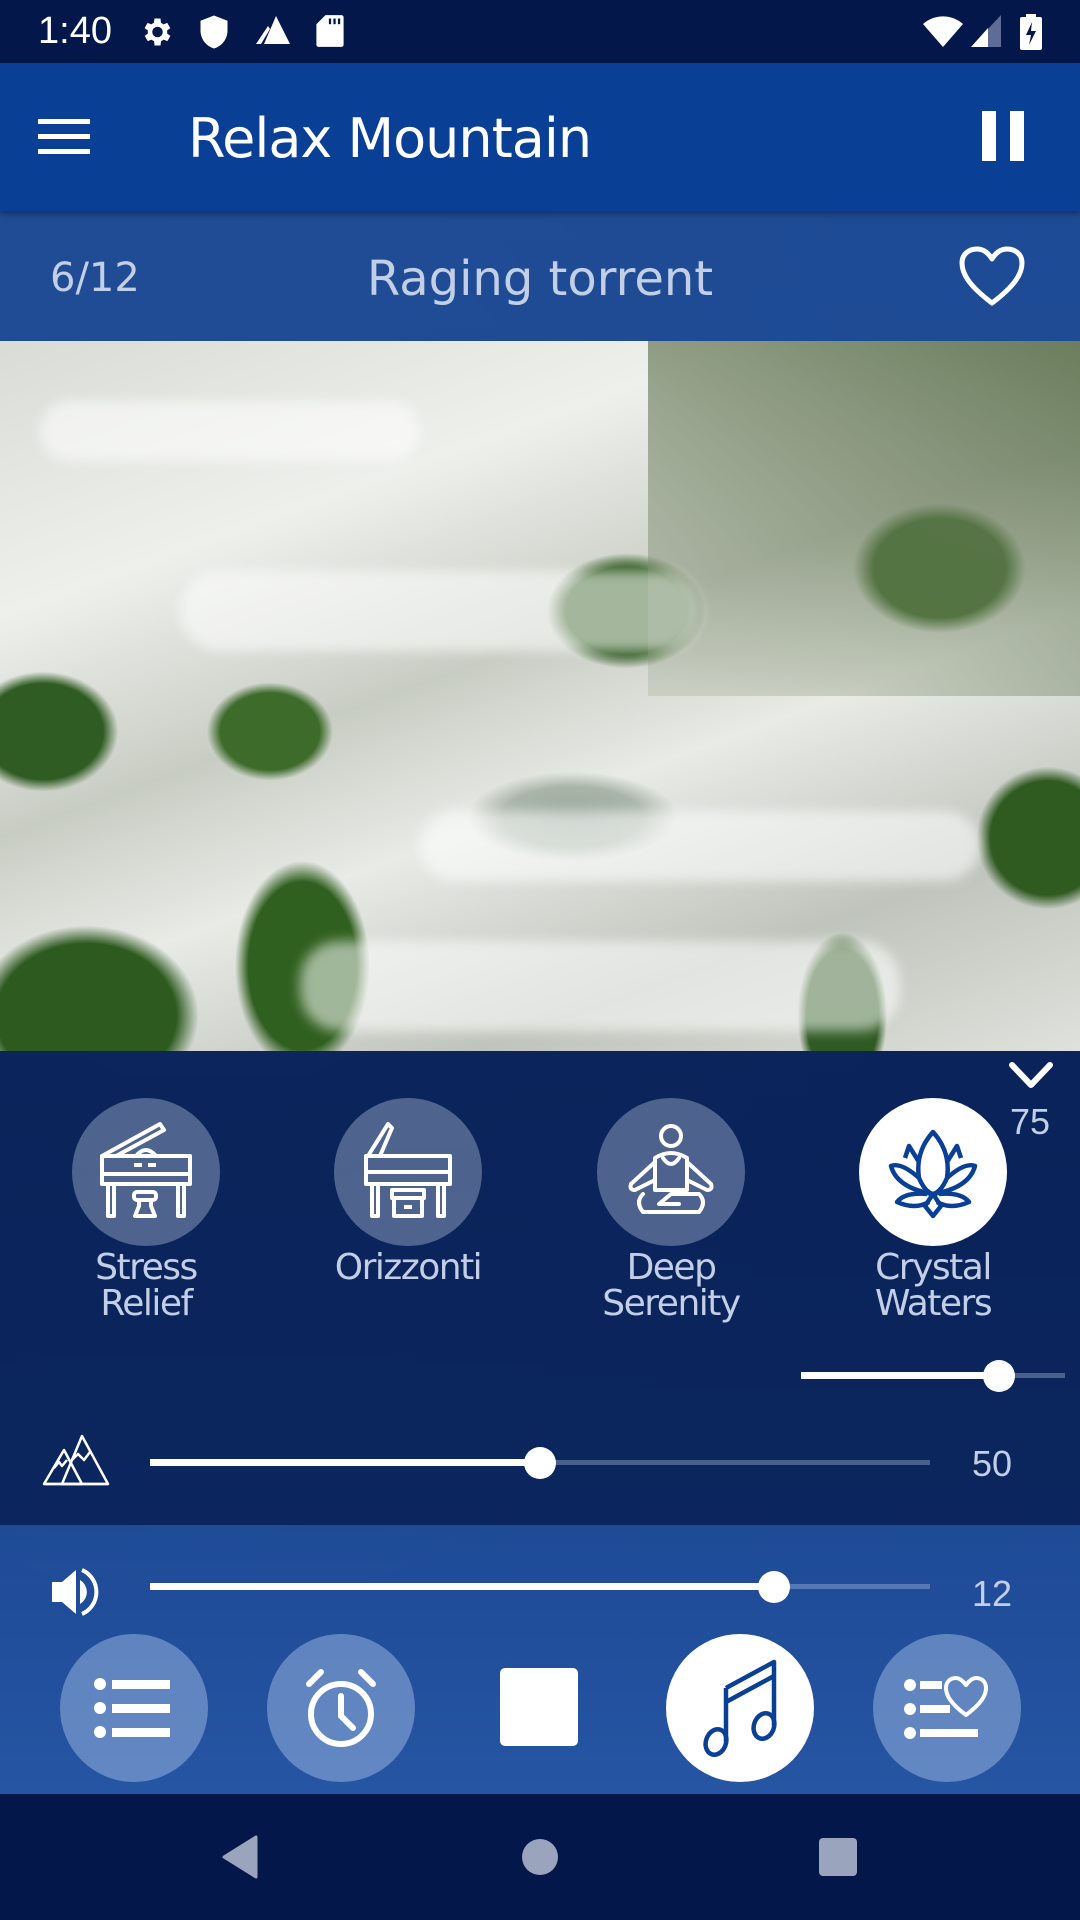 The height and width of the screenshot is (1920, 1080). I want to click on preset-label: Orizzonti, so click(408, 1268).